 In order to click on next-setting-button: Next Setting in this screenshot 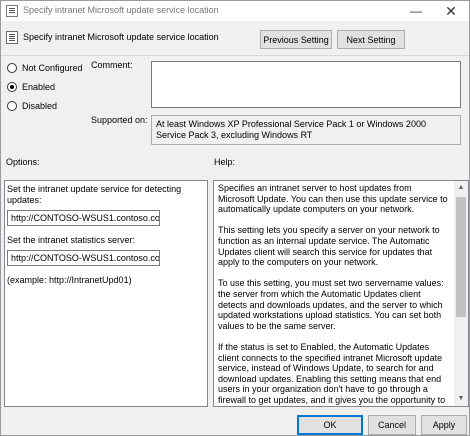, I will do `click(371, 39)`.